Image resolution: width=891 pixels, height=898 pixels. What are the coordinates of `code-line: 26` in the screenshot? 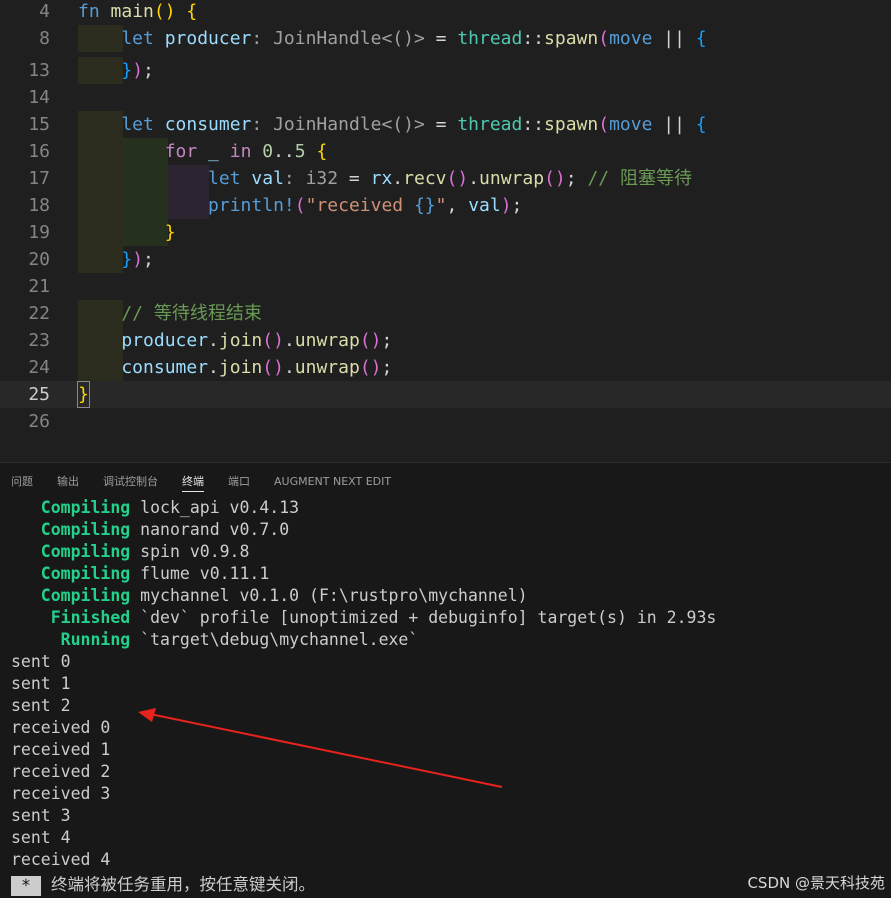 It's located at (445, 421).